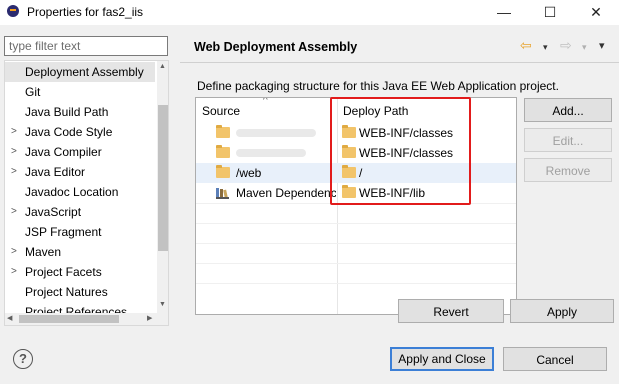 The image size is (619, 384). I want to click on eclipse-icon, so click(13, 11).